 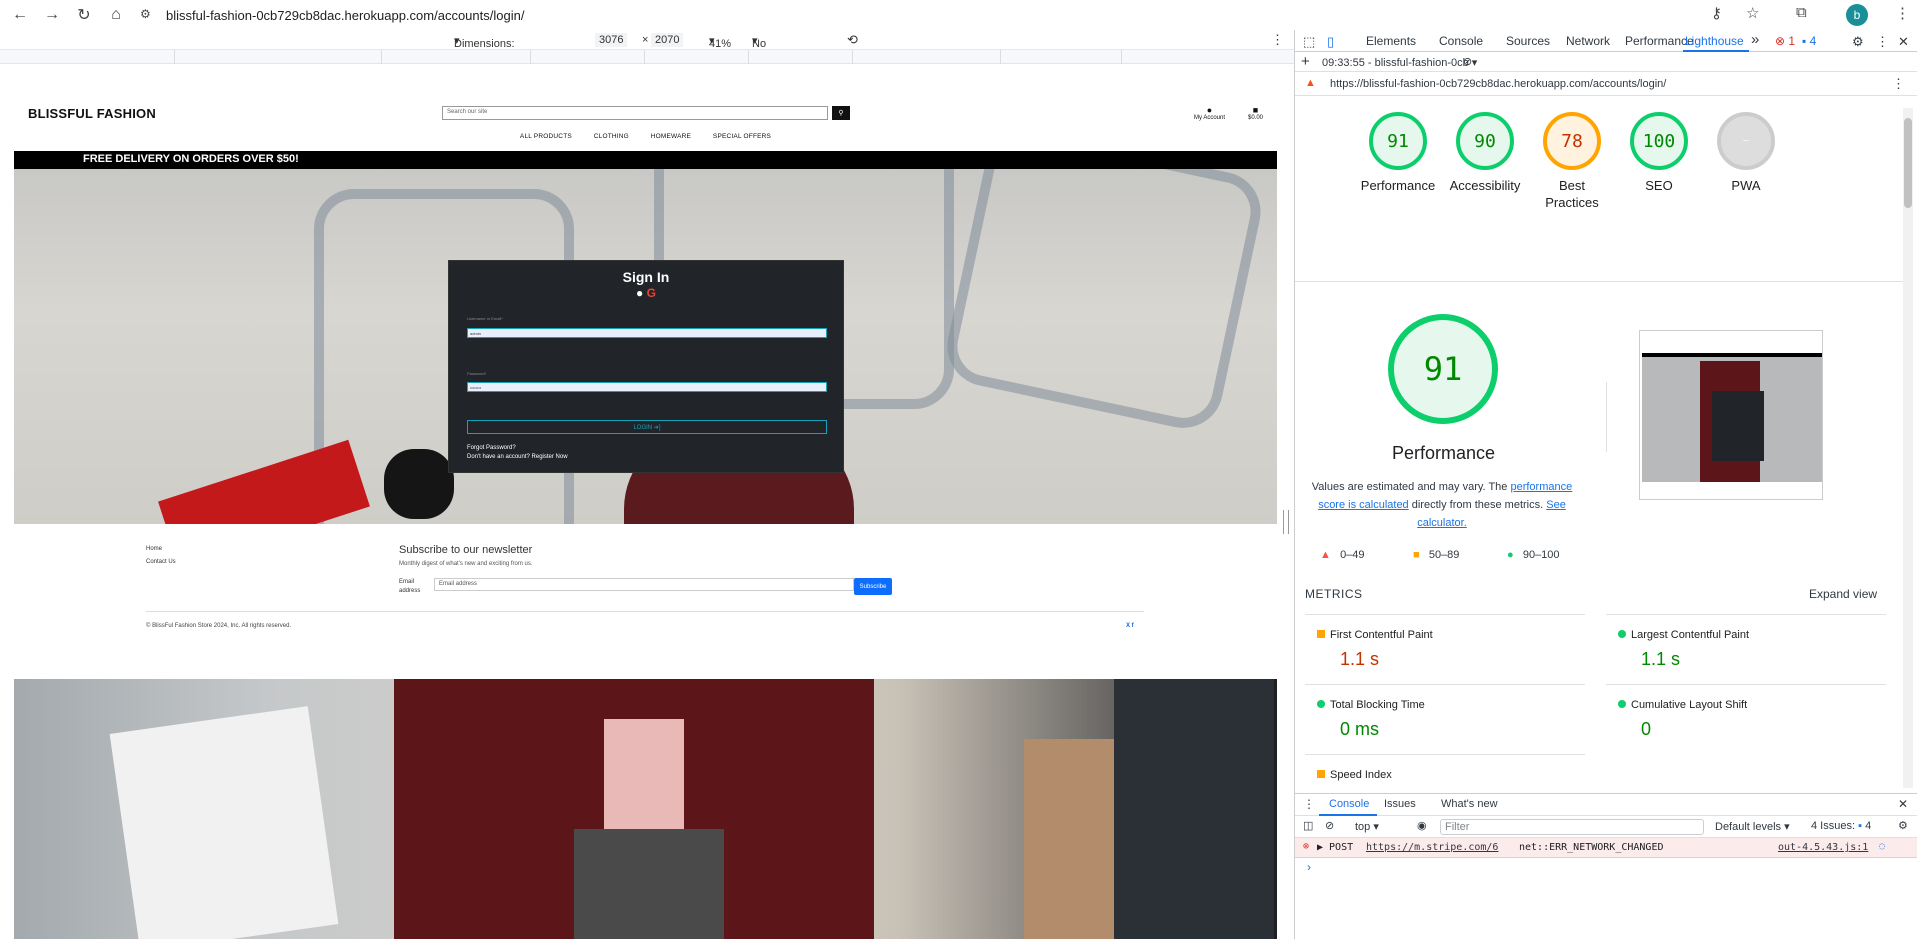 What do you see at coordinates (1903, 825) in the screenshot?
I see `console-settings-icon: ⚙` at bounding box center [1903, 825].